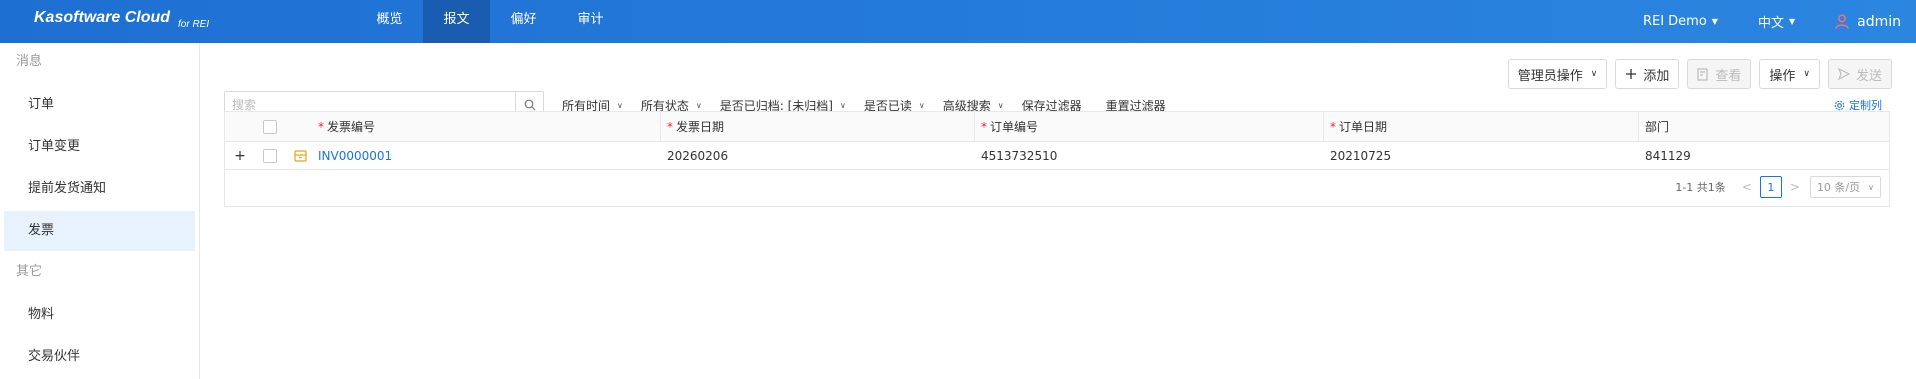 The height and width of the screenshot is (379, 1916). I want to click on user-icon, so click(1842, 21).